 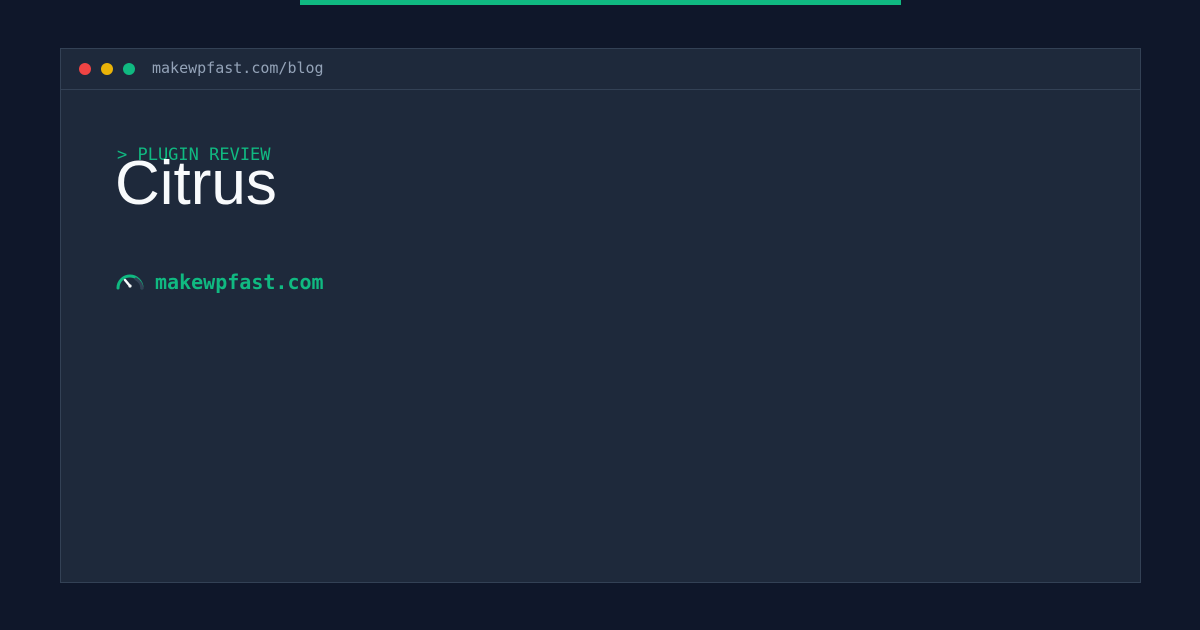 What do you see at coordinates (129, 69) in the screenshot?
I see `maximize-window-icon` at bounding box center [129, 69].